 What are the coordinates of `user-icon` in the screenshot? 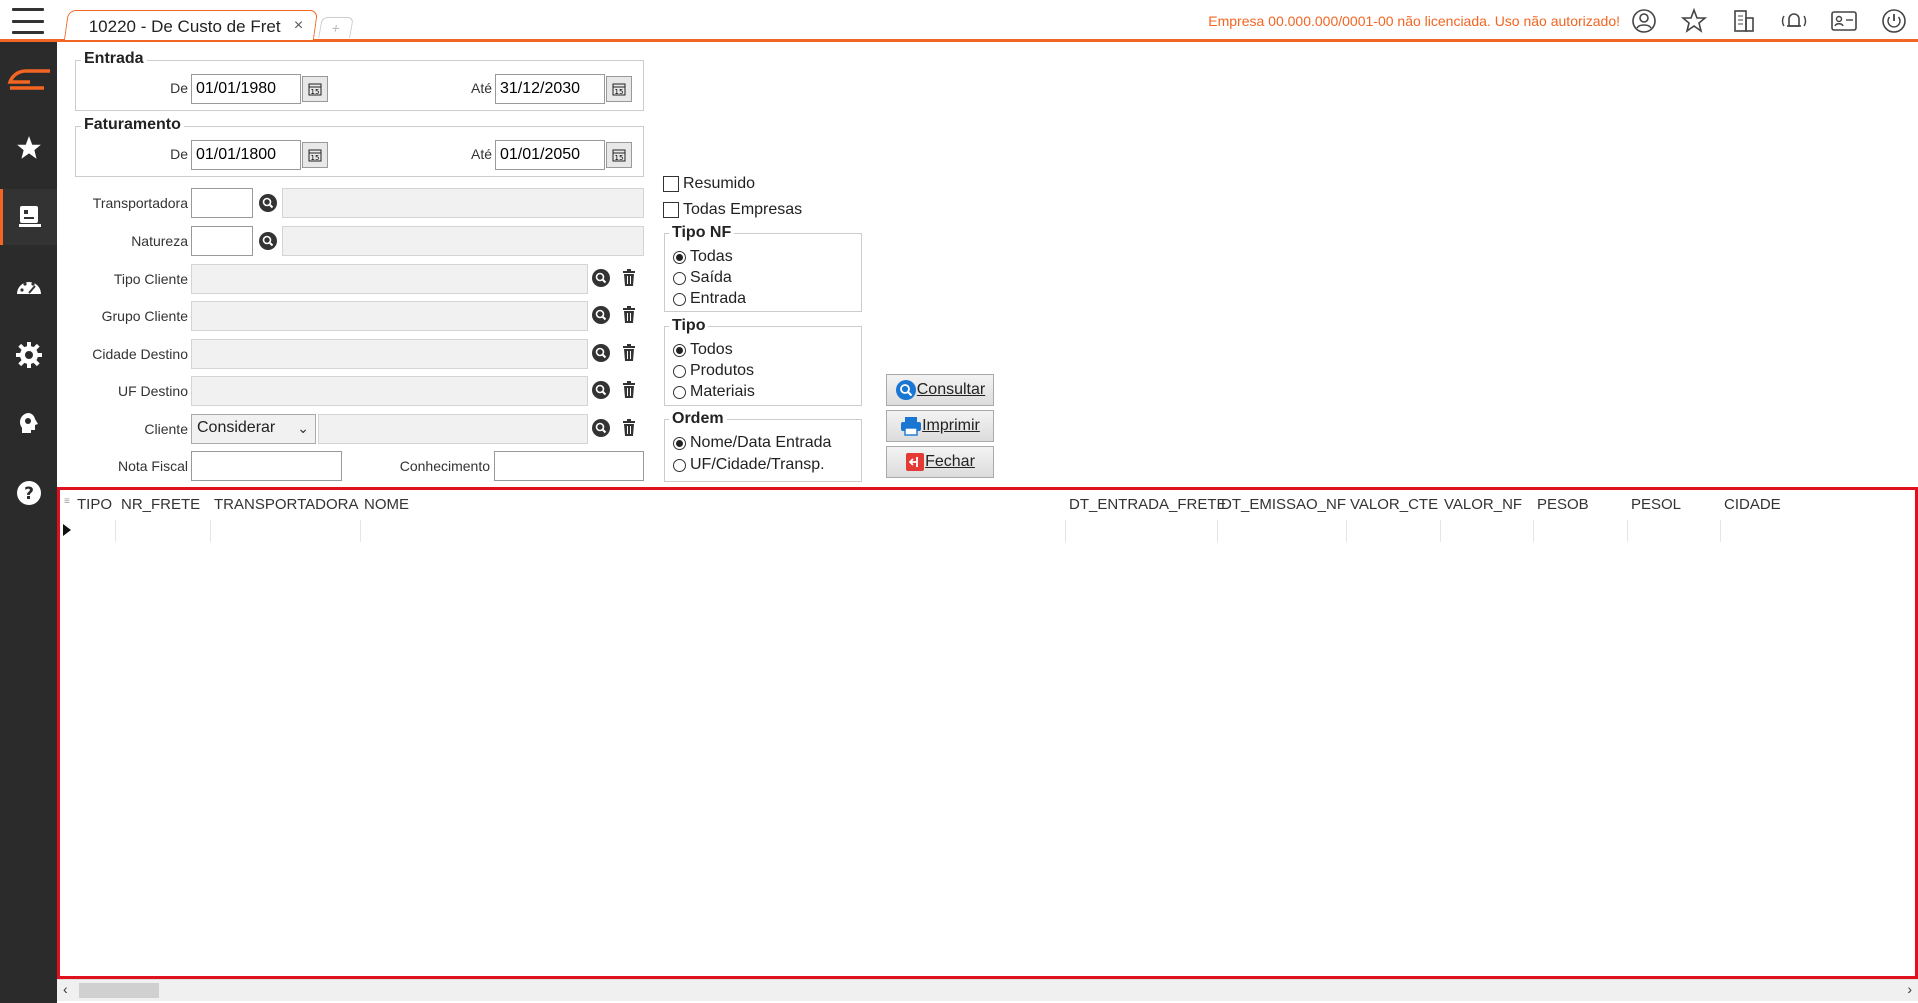 It's located at (1644, 21).